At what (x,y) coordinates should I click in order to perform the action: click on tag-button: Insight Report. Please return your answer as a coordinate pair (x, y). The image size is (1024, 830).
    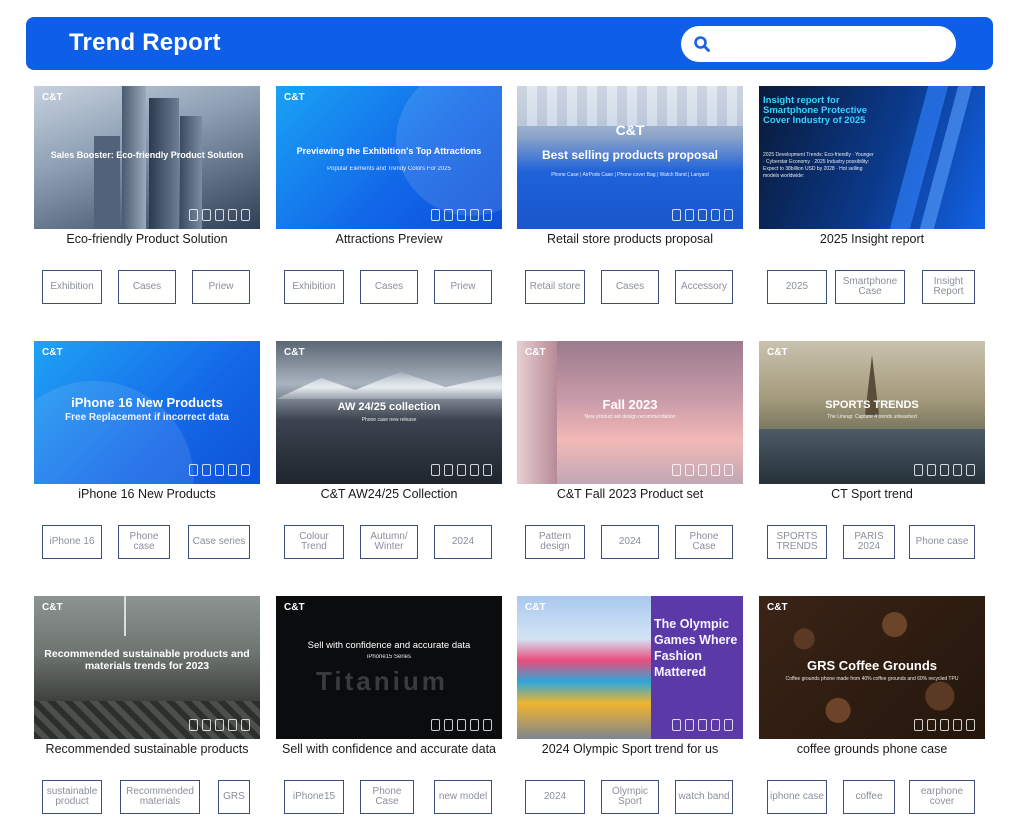
    Looking at the image, I should click on (948, 287).